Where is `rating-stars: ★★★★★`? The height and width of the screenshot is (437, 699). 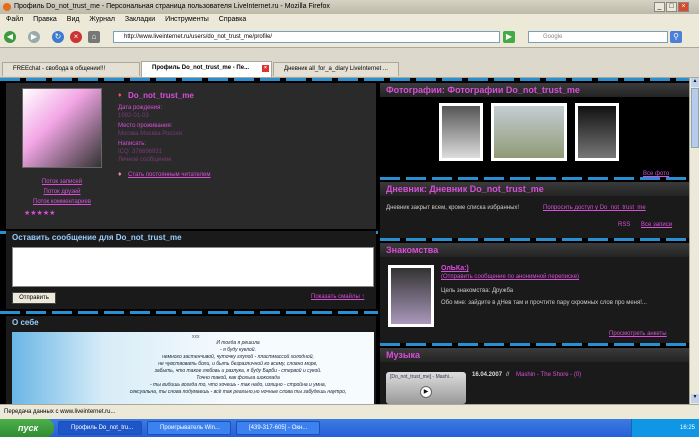
rating-stars: ★★★★★ is located at coordinates (40, 213).